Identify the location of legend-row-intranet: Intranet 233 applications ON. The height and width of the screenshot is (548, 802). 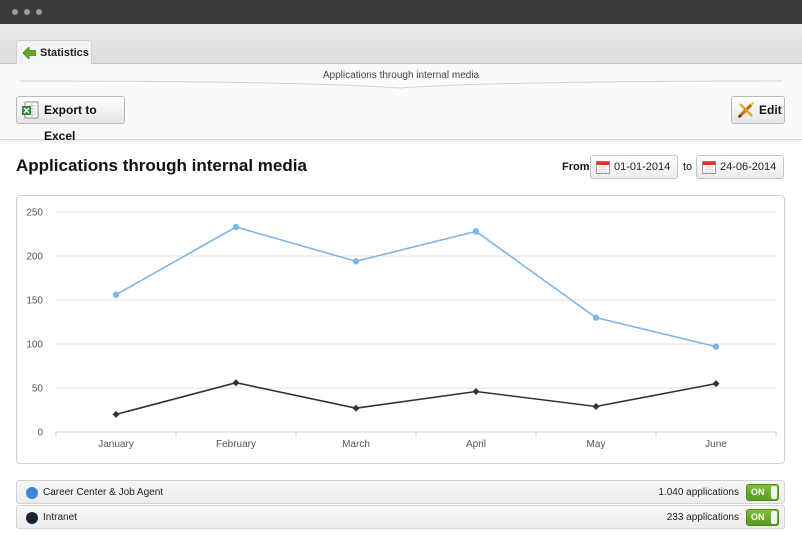
(400, 517).